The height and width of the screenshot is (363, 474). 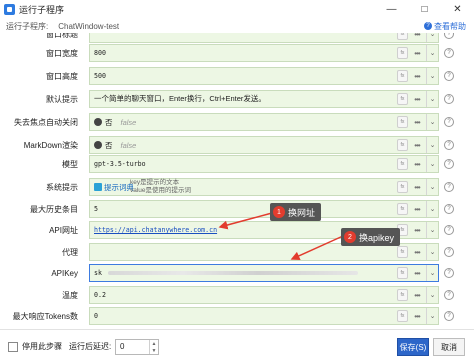 I want to click on delay-value: 0, so click(x=122, y=346).